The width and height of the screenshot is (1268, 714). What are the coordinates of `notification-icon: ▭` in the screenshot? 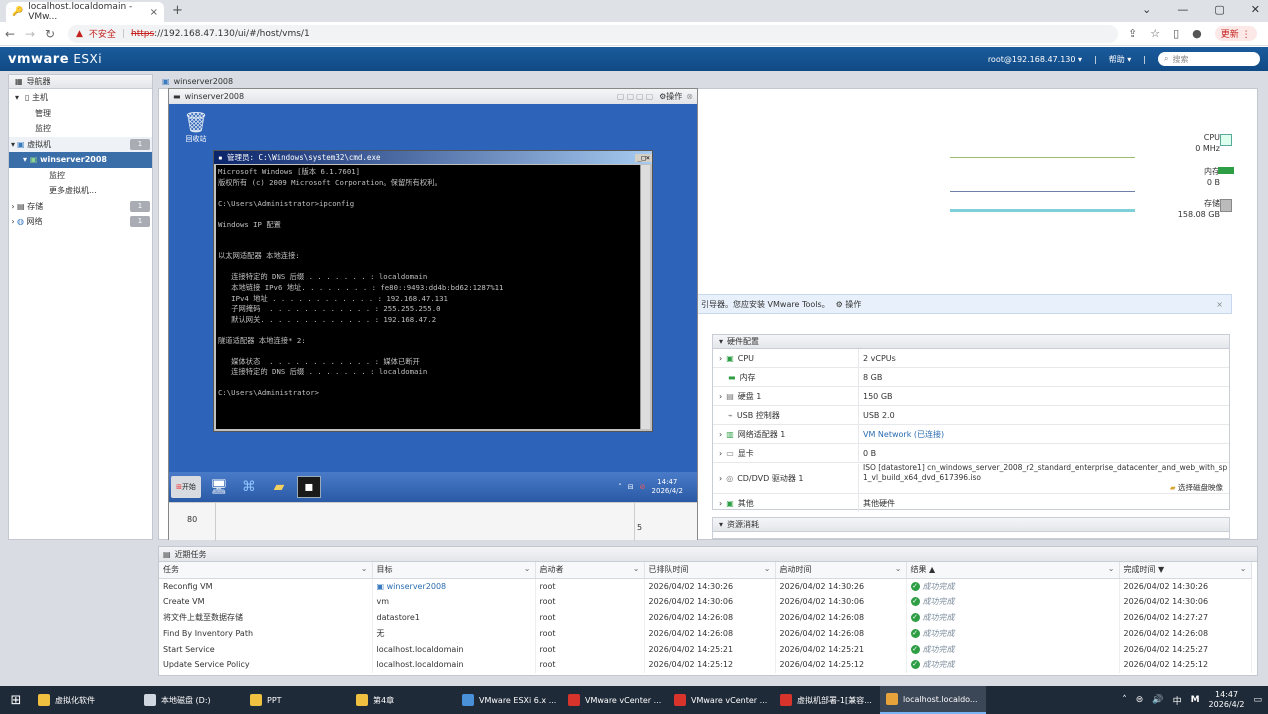 It's located at (1257, 700).